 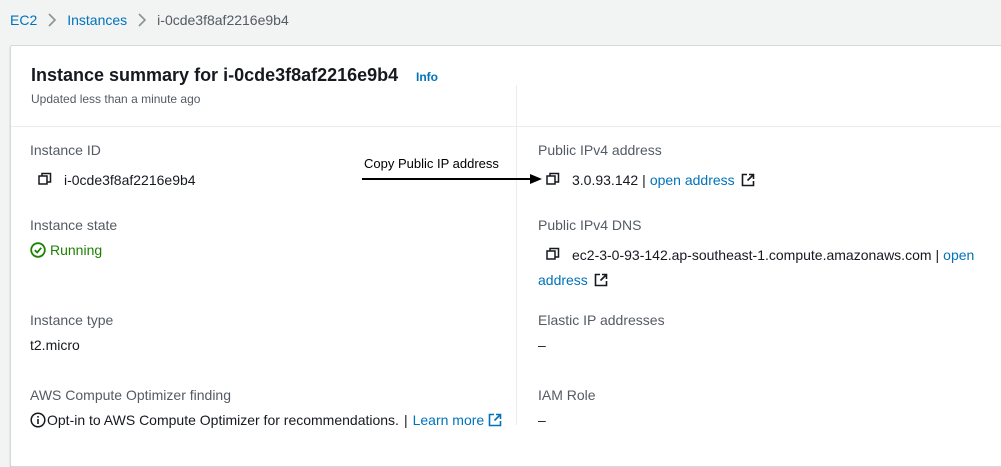 I want to click on optimizer-label: AWS Compute Optimizer finding, so click(x=130, y=395).